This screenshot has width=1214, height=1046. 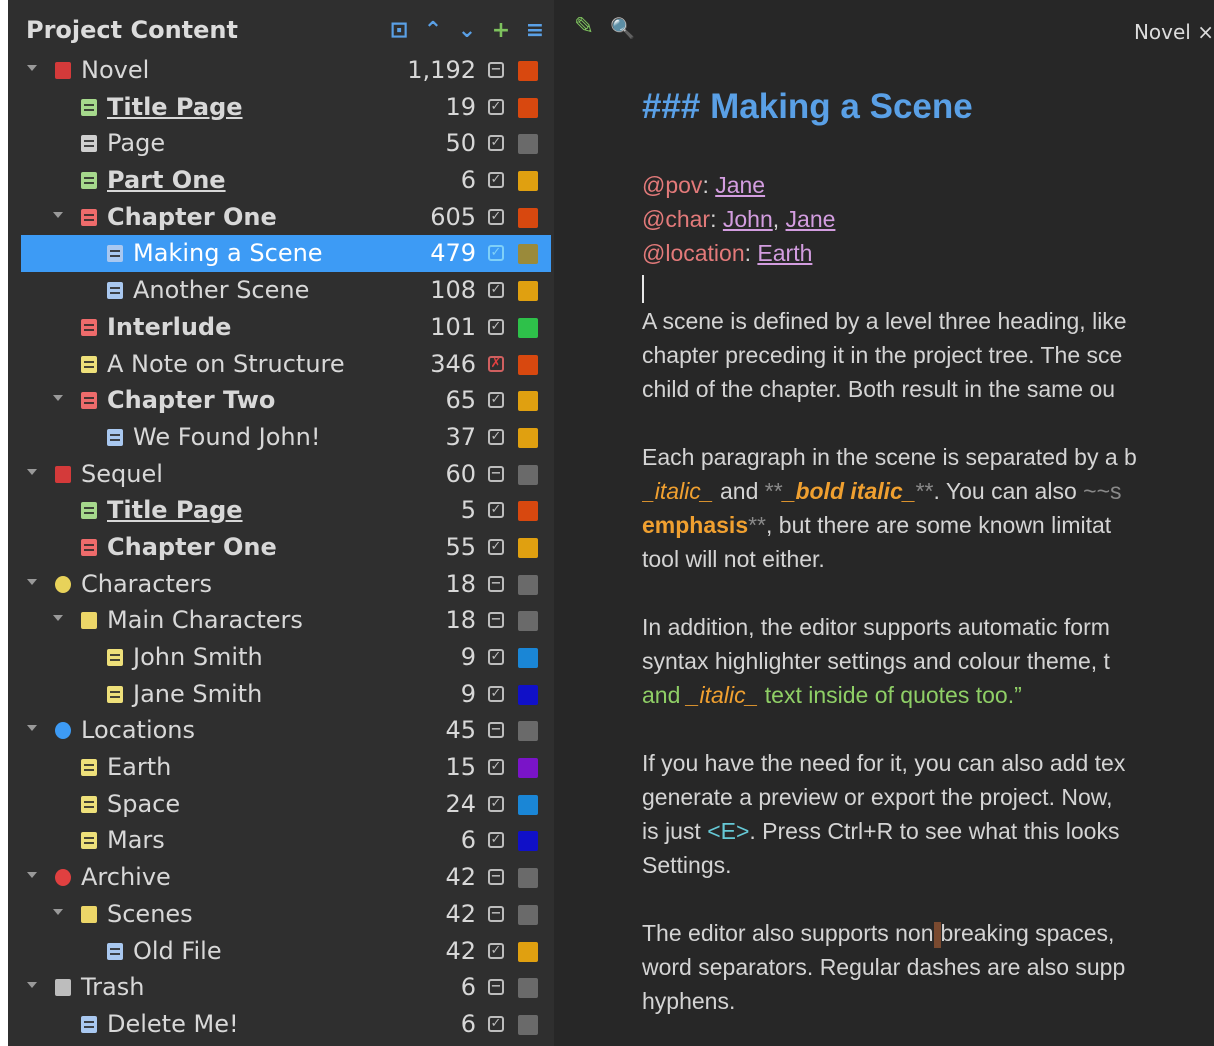 What do you see at coordinates (584, 26) in the screenshot?
I see `edit-pencil-icon: ✎` at bounding box center [584, 26].